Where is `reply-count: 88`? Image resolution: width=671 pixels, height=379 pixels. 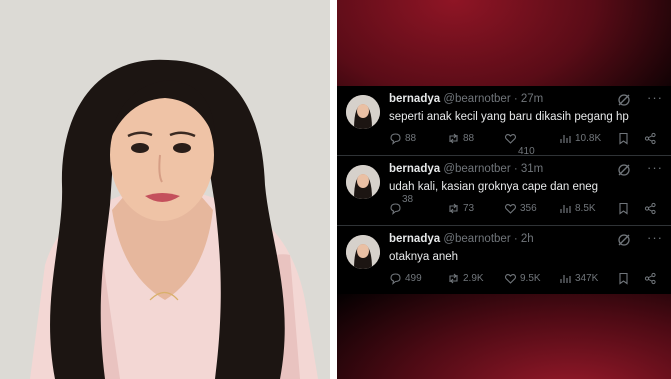 reply-count: 88 is located at coordinates (411, 138).